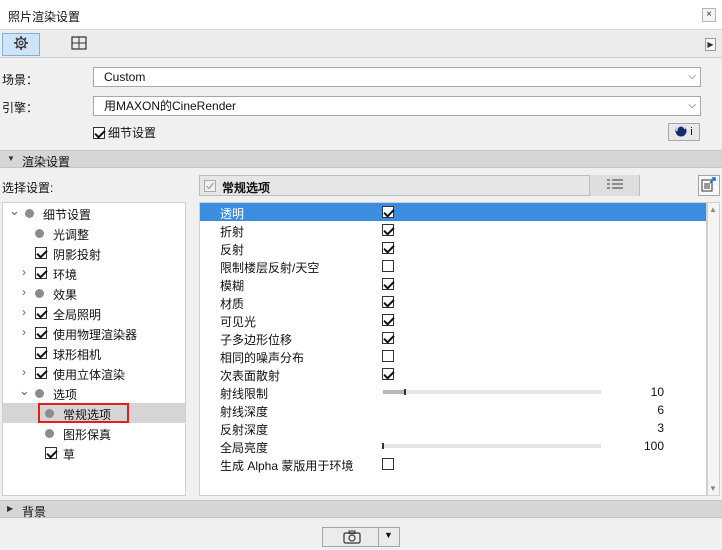 The height and width of the screenshot is (550, 722). I want to click on tree-item: 常规选项, so click(94, 413).